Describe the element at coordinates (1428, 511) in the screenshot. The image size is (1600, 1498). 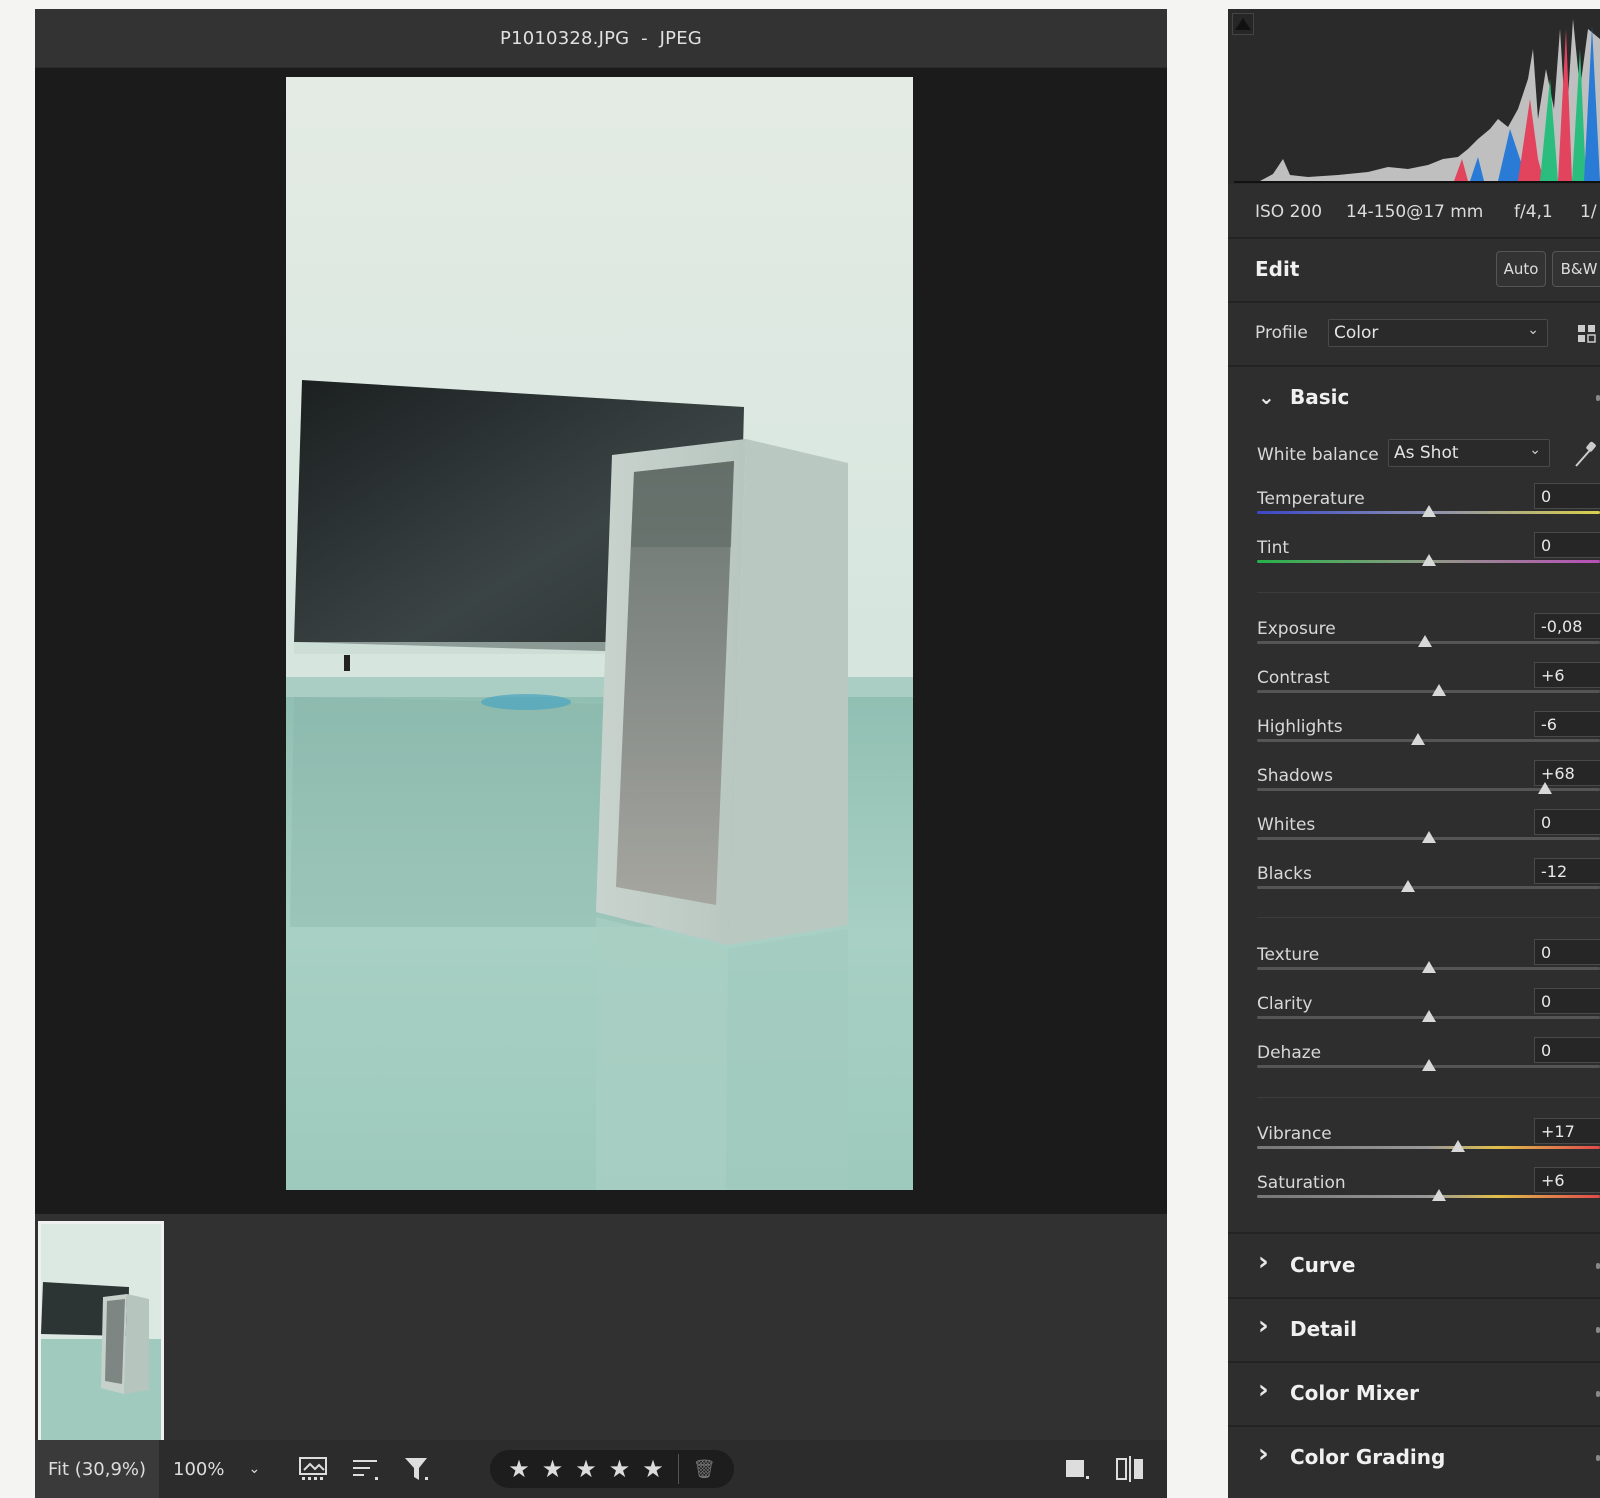
I see `temperature-slider-thumb` at that location.